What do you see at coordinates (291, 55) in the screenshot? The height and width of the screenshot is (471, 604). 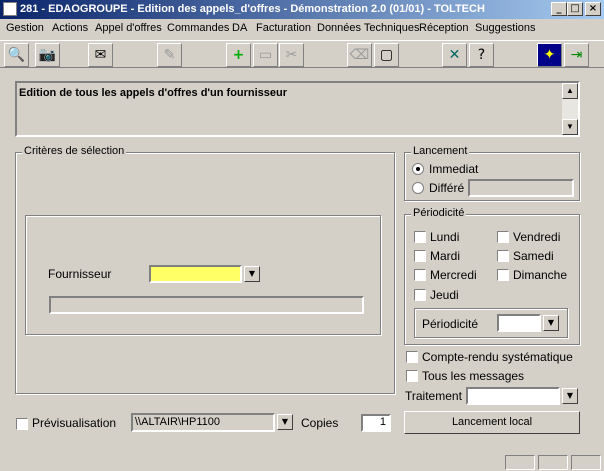 I see `cut-icon: ✂` at bounding box center [291, 55].